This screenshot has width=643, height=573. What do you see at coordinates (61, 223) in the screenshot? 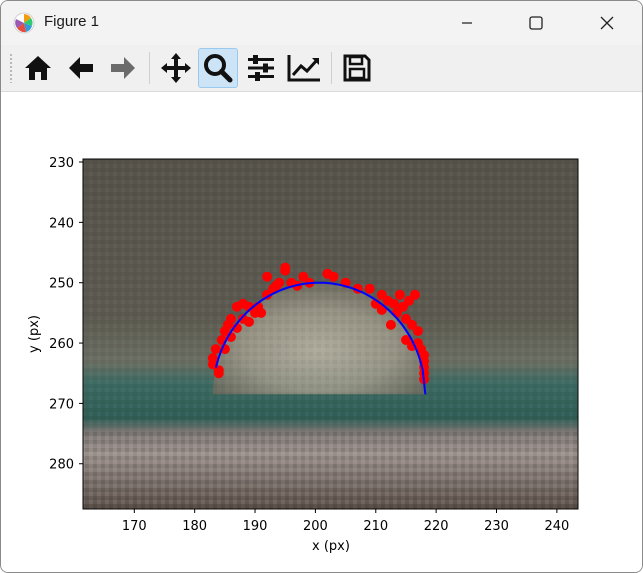
I see `y-tick-label: 240` at bounding box center [61, 223].